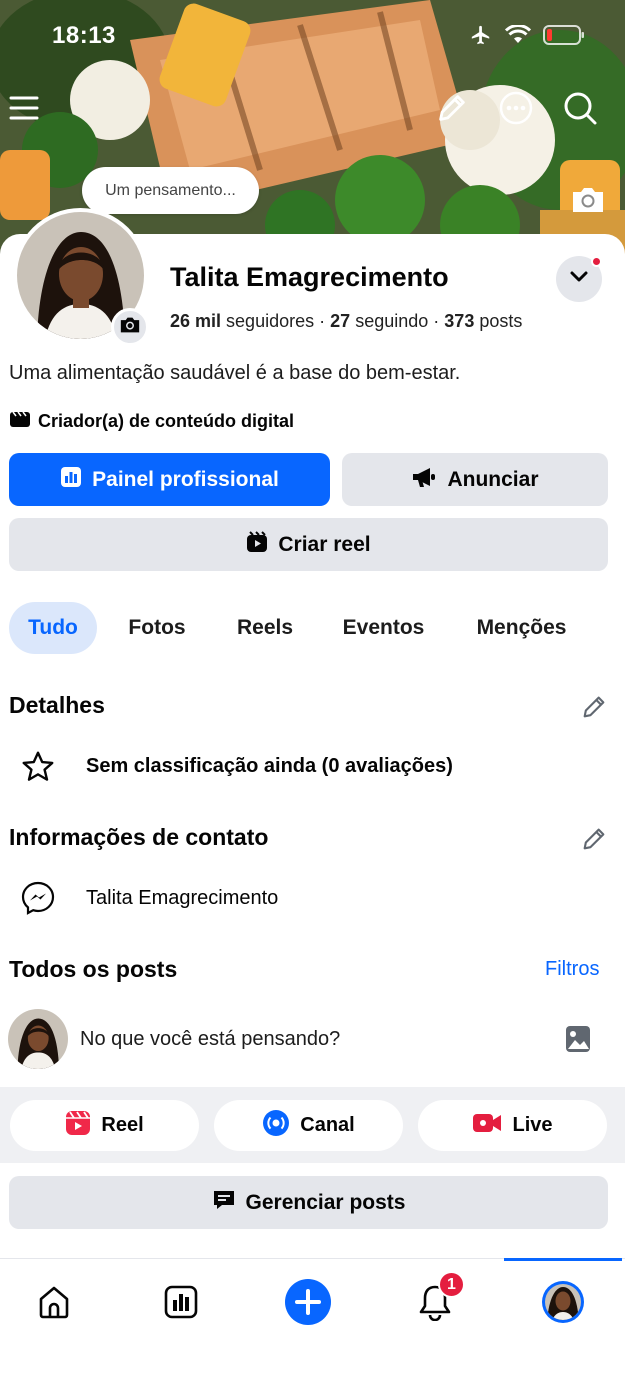  I want to click on rating-text: Sem classificação ainda (0 avaliações), so click(269, 766).